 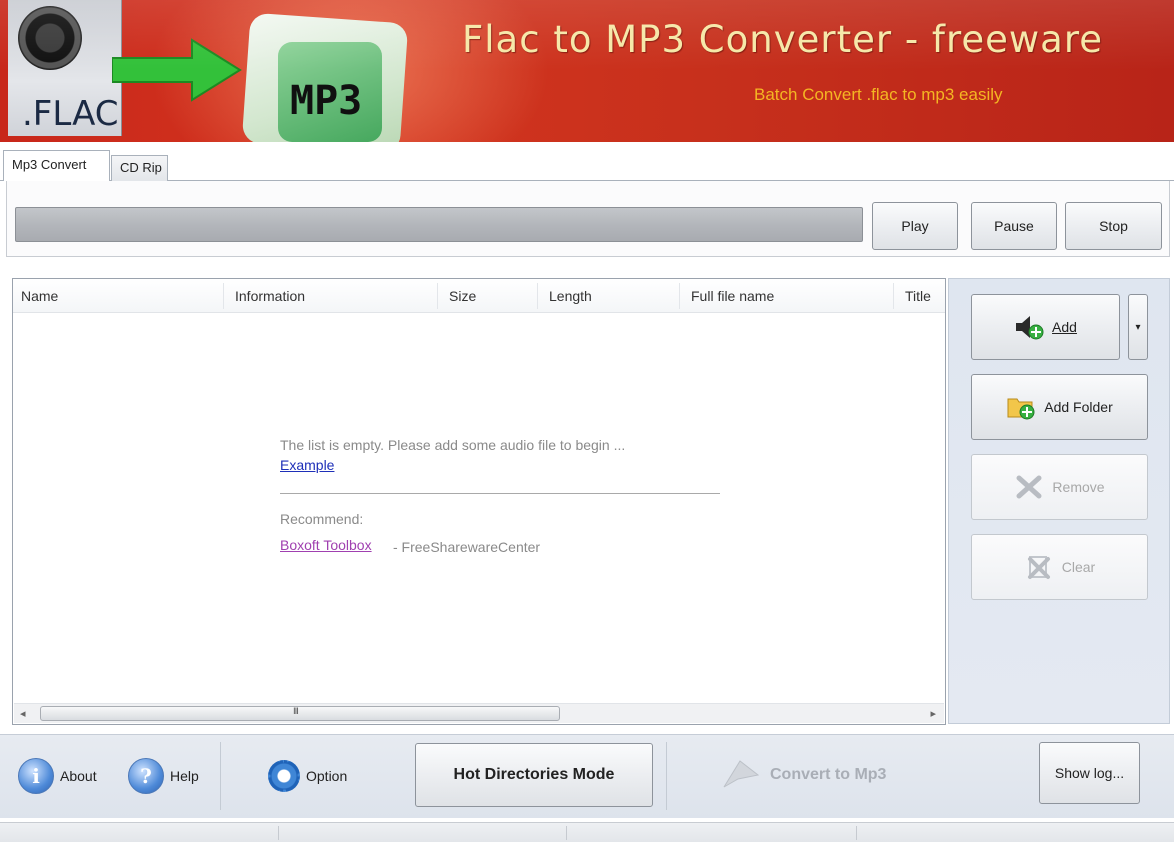 I want to click on playback-progress-bar, so click(x=439, y=224).